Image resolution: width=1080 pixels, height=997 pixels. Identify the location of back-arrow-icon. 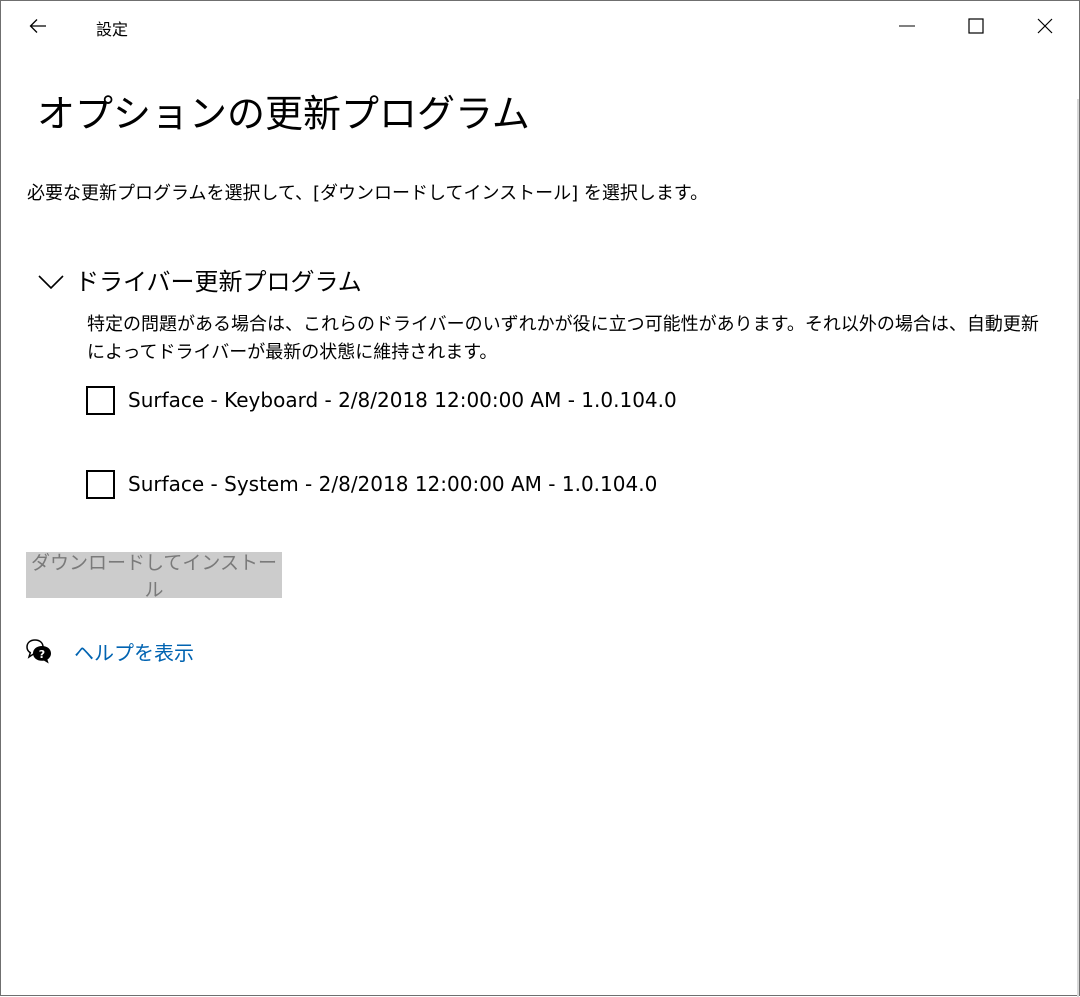
(37, 26).